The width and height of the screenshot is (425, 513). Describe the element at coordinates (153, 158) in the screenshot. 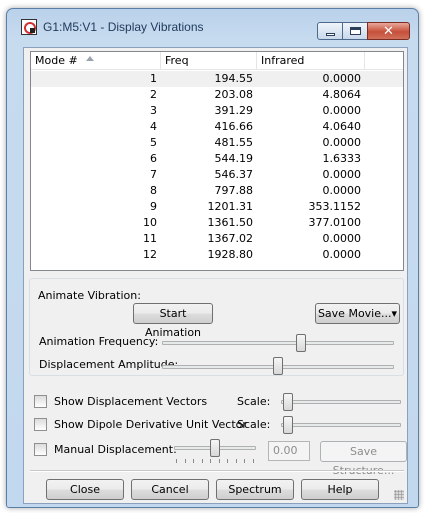

I see `mode-cell: 6` at that location.